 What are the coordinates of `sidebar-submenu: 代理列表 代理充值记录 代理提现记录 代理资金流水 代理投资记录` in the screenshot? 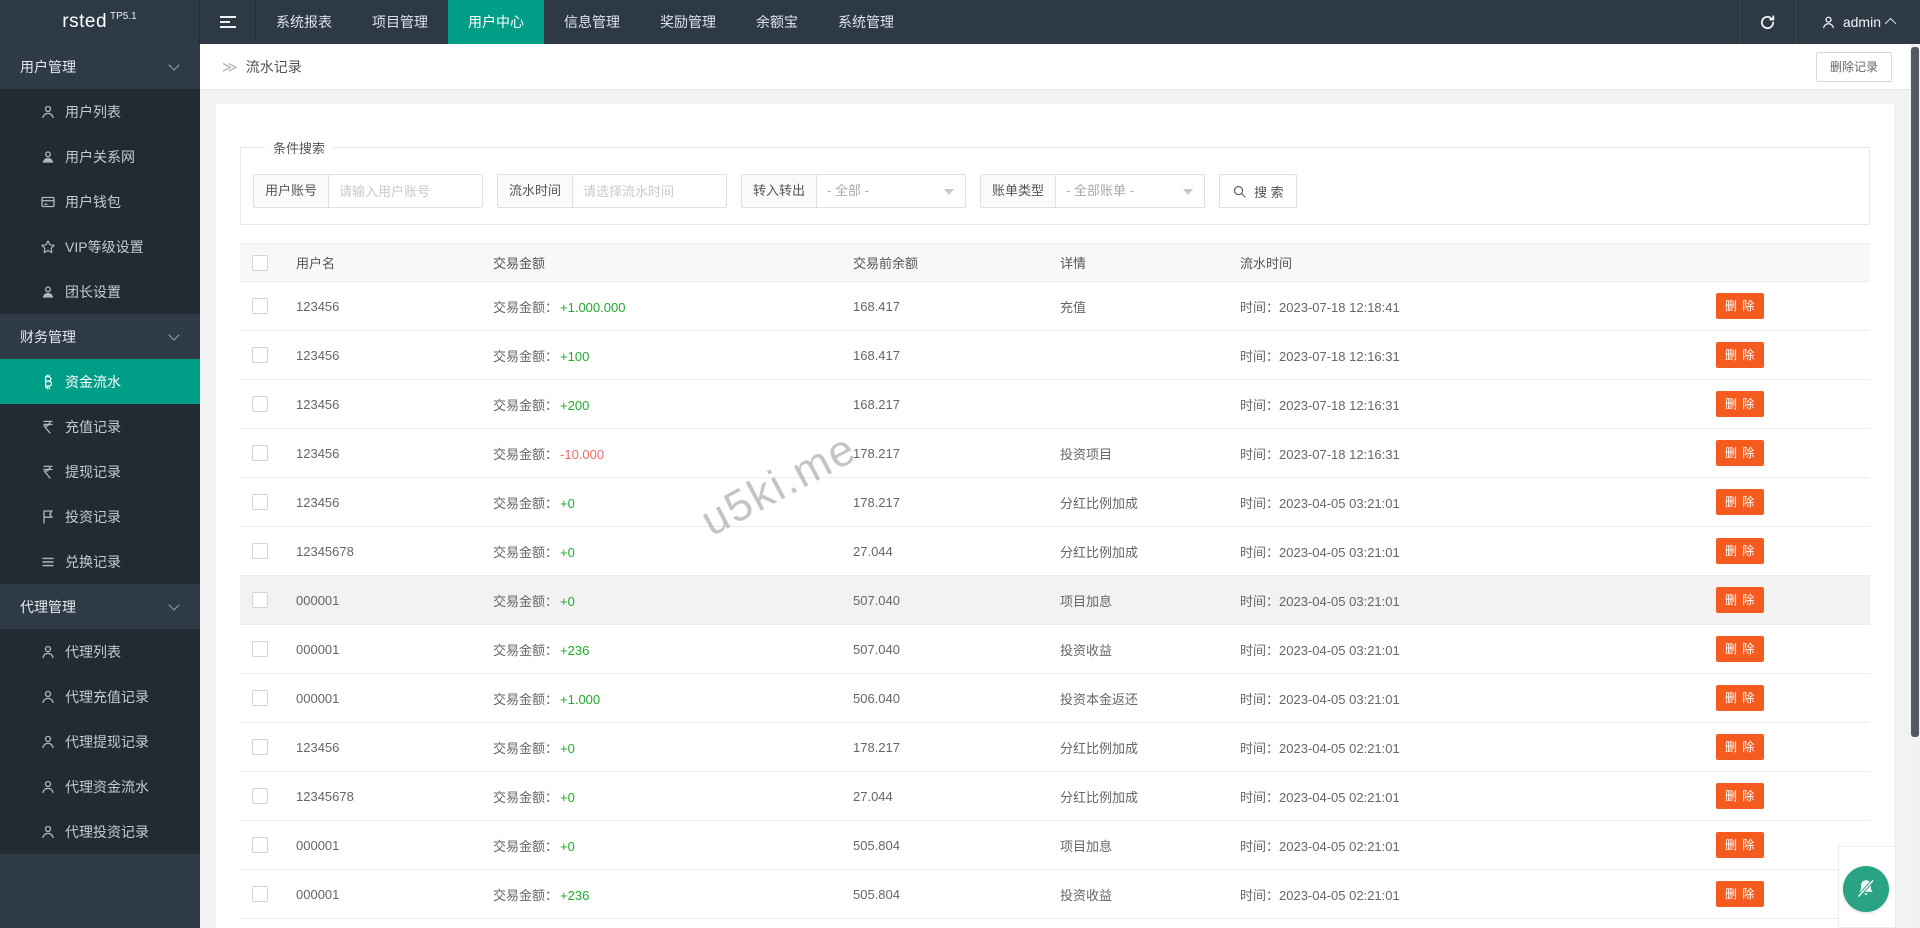 It's located at (100, 741).